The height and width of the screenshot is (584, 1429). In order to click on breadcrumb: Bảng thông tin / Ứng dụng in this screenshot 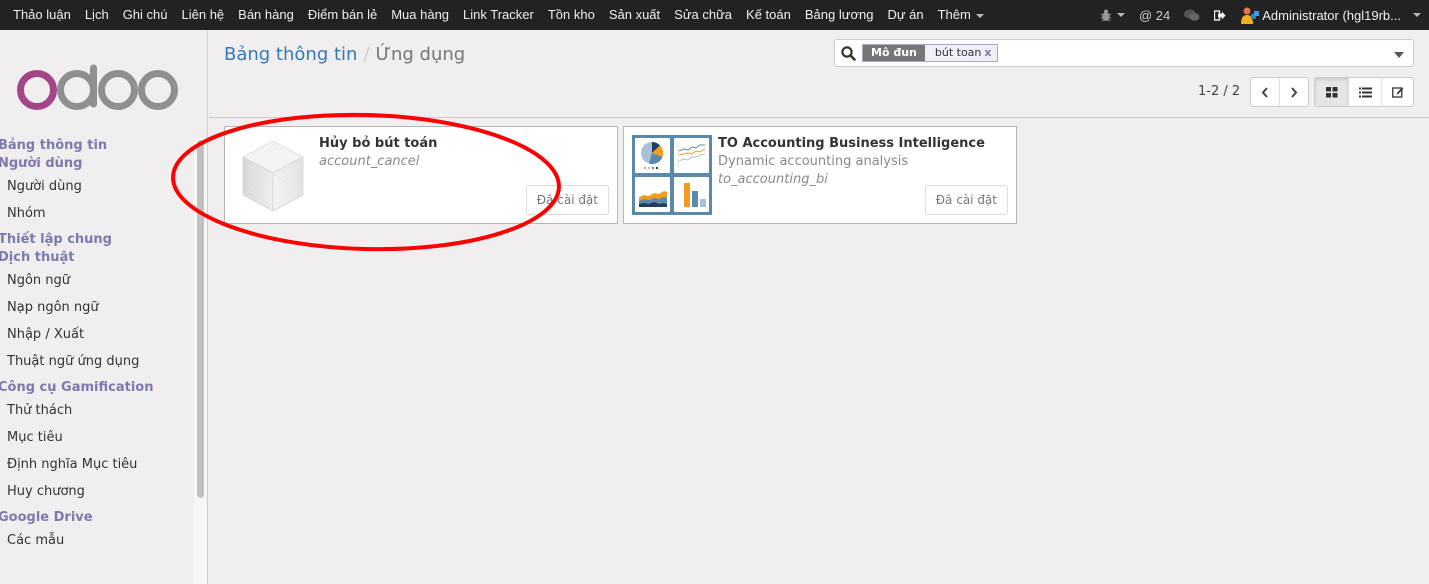, I will do `click(344, 54)`.